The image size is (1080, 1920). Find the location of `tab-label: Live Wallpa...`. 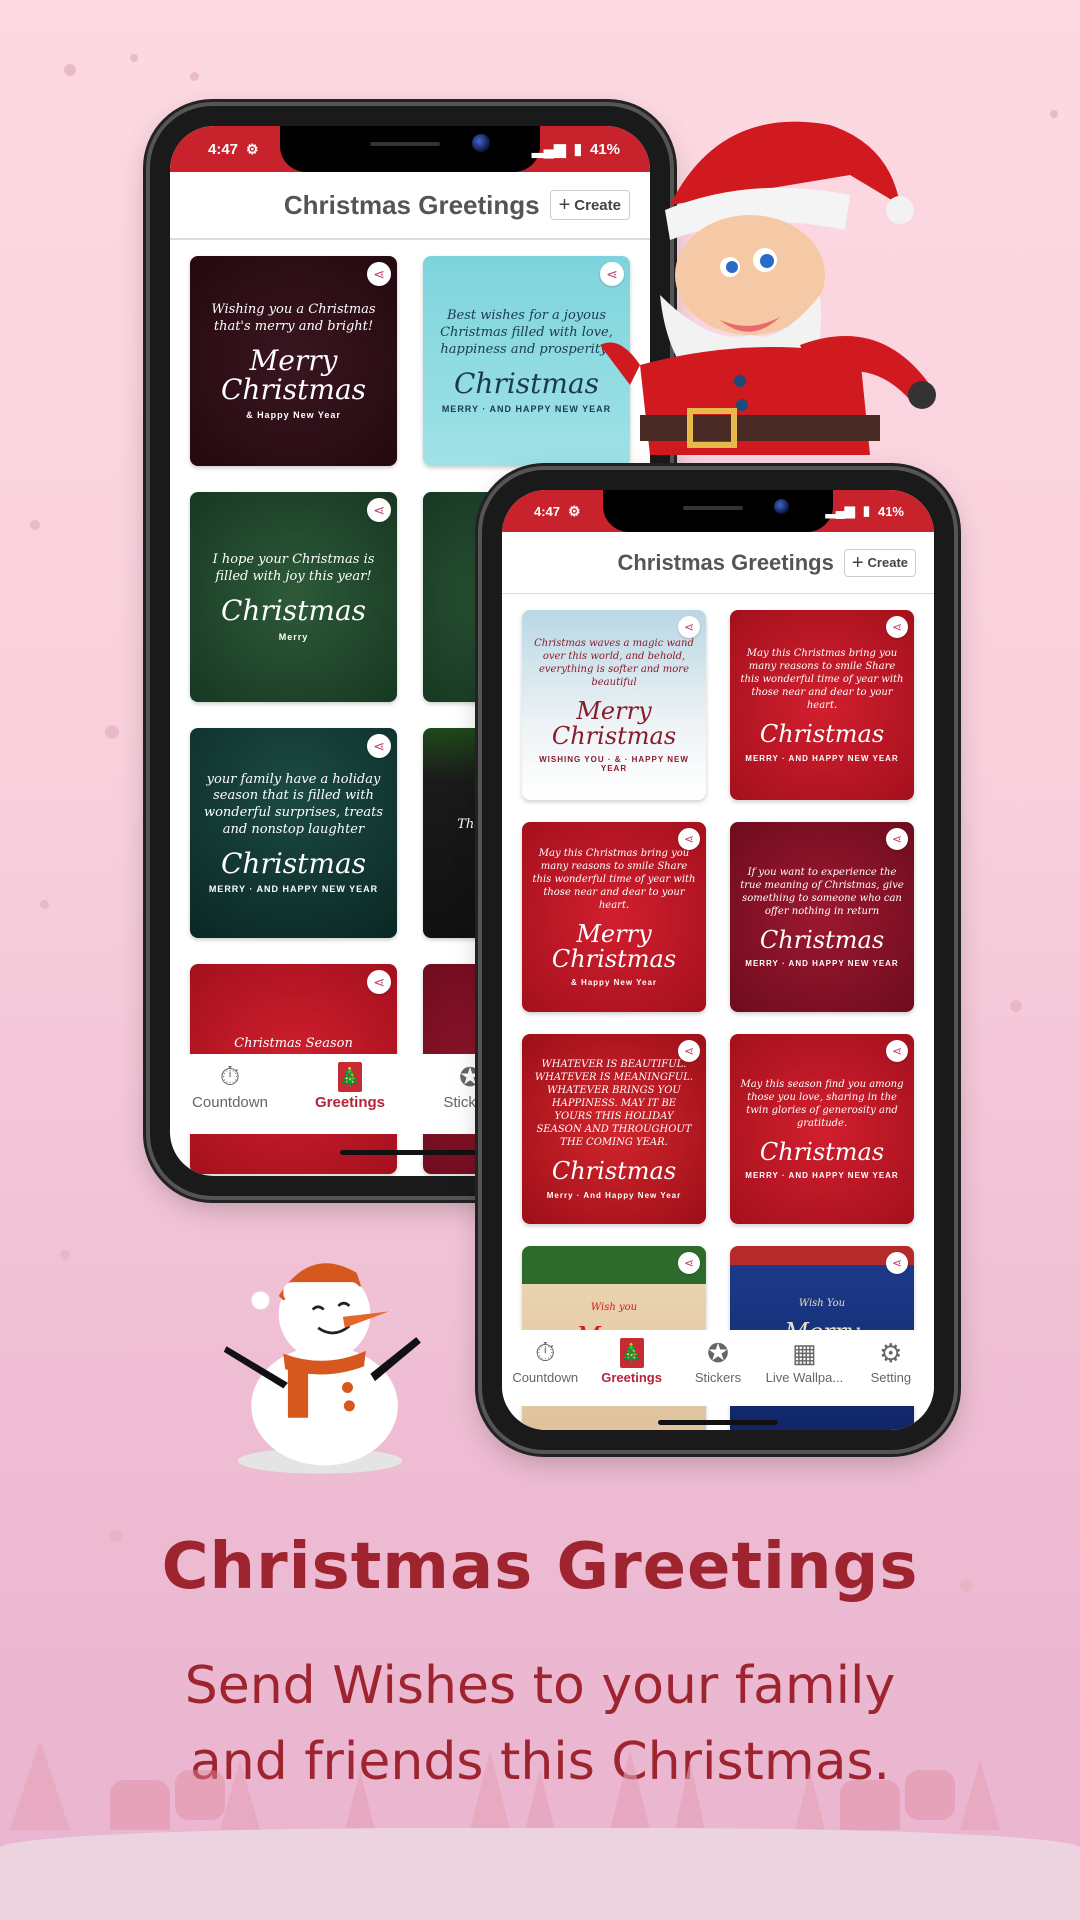

tab-label: Live Wallpa... is located at coordinates (804, 1377).